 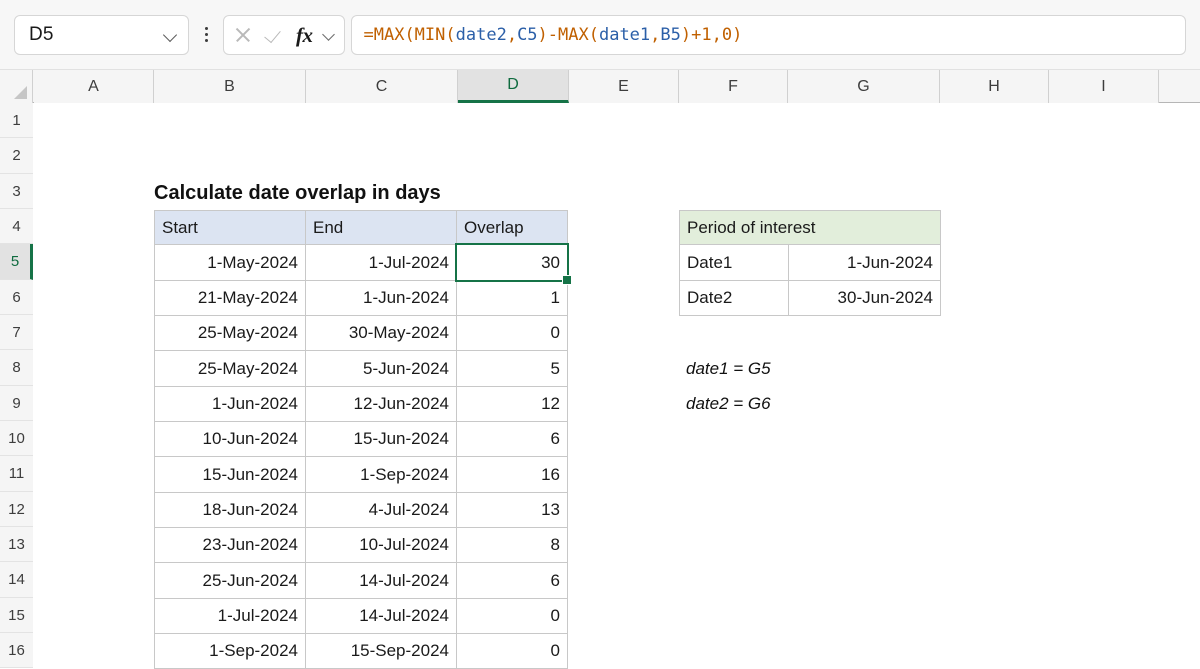 I want to click on table-row: 10-Jul-2024, so click(x=381, y=545).